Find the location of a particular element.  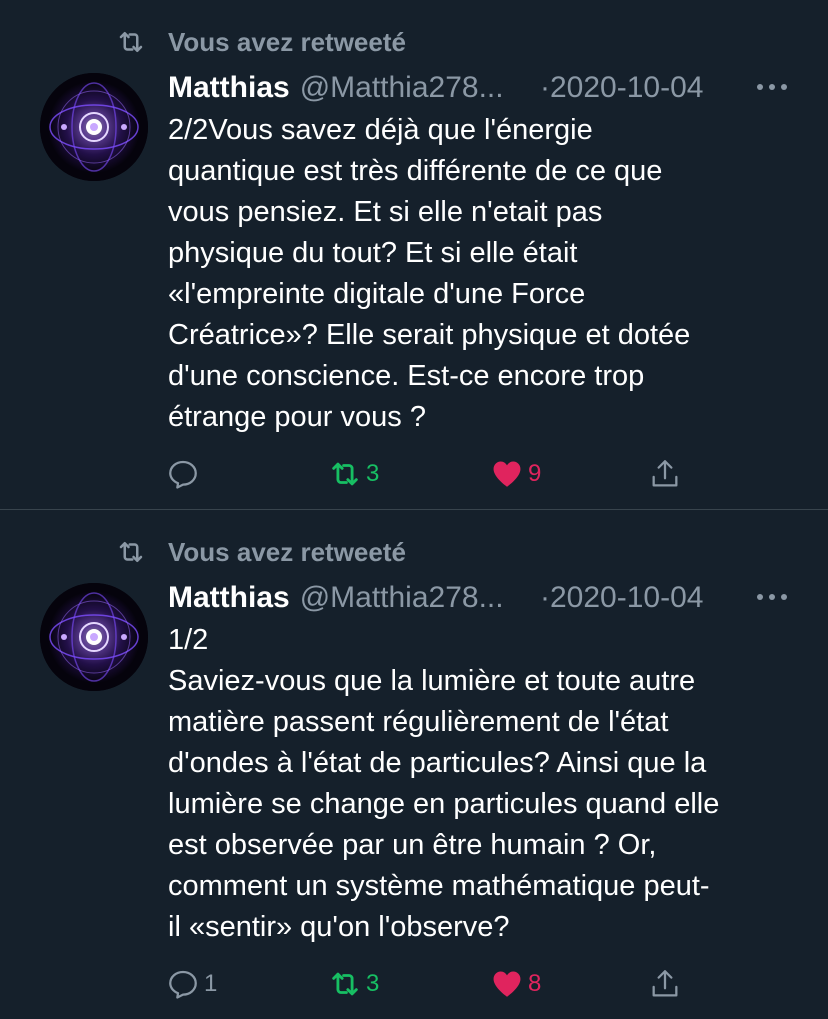

tweet-actions: 1 3 8 is located at coordinates (414, 984).